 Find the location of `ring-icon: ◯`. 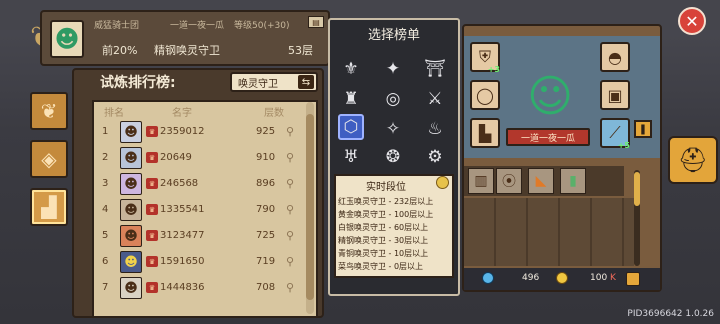

ring-icon: ◯ is located at coordinates (485, 95).